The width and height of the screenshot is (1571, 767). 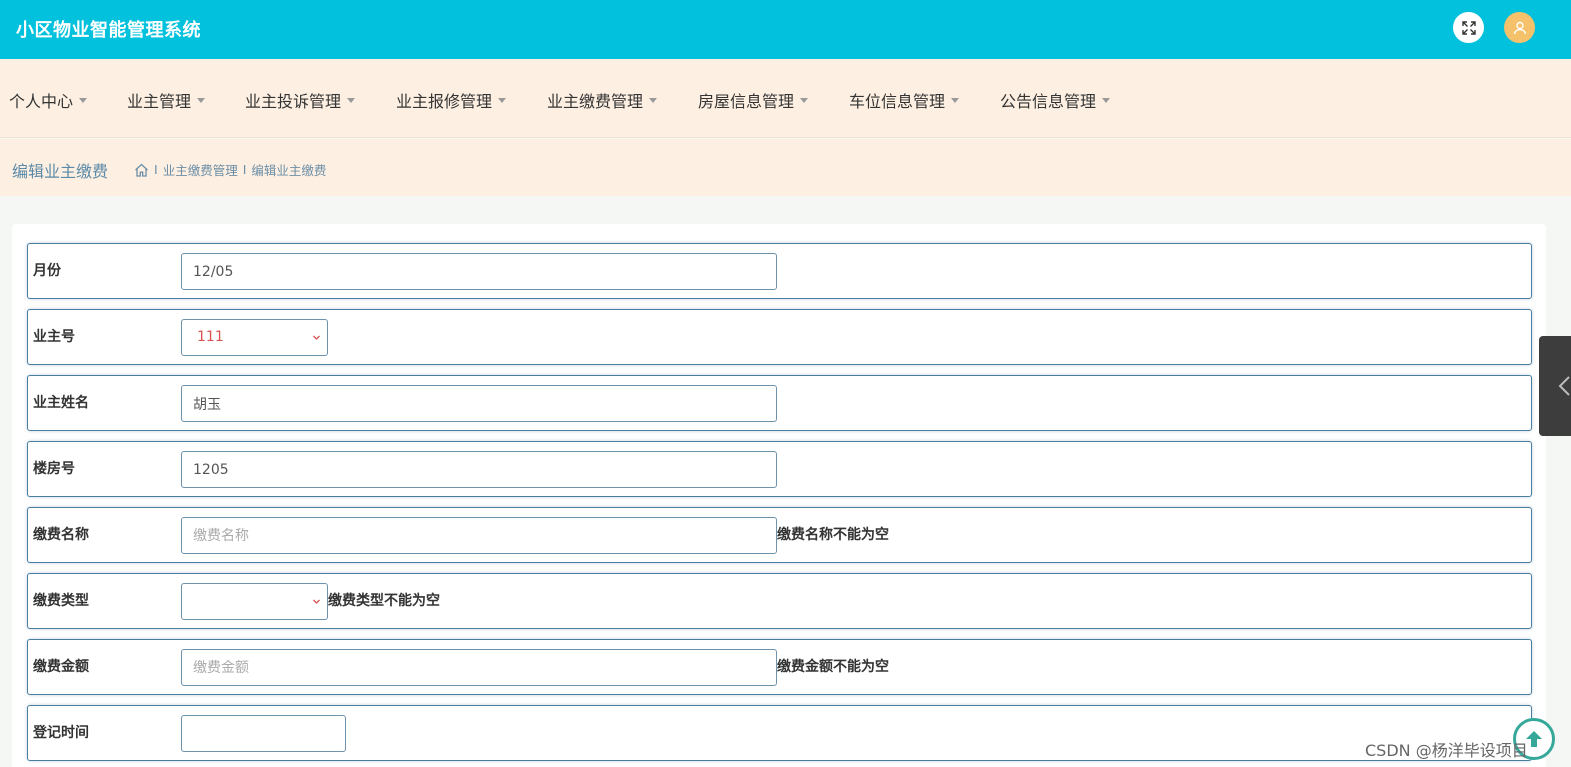 What do you see at coordinates (746, 101) in the screenshot?
I see `nav-item-label: 房屋信息管理` at bounding box center [746, 101].